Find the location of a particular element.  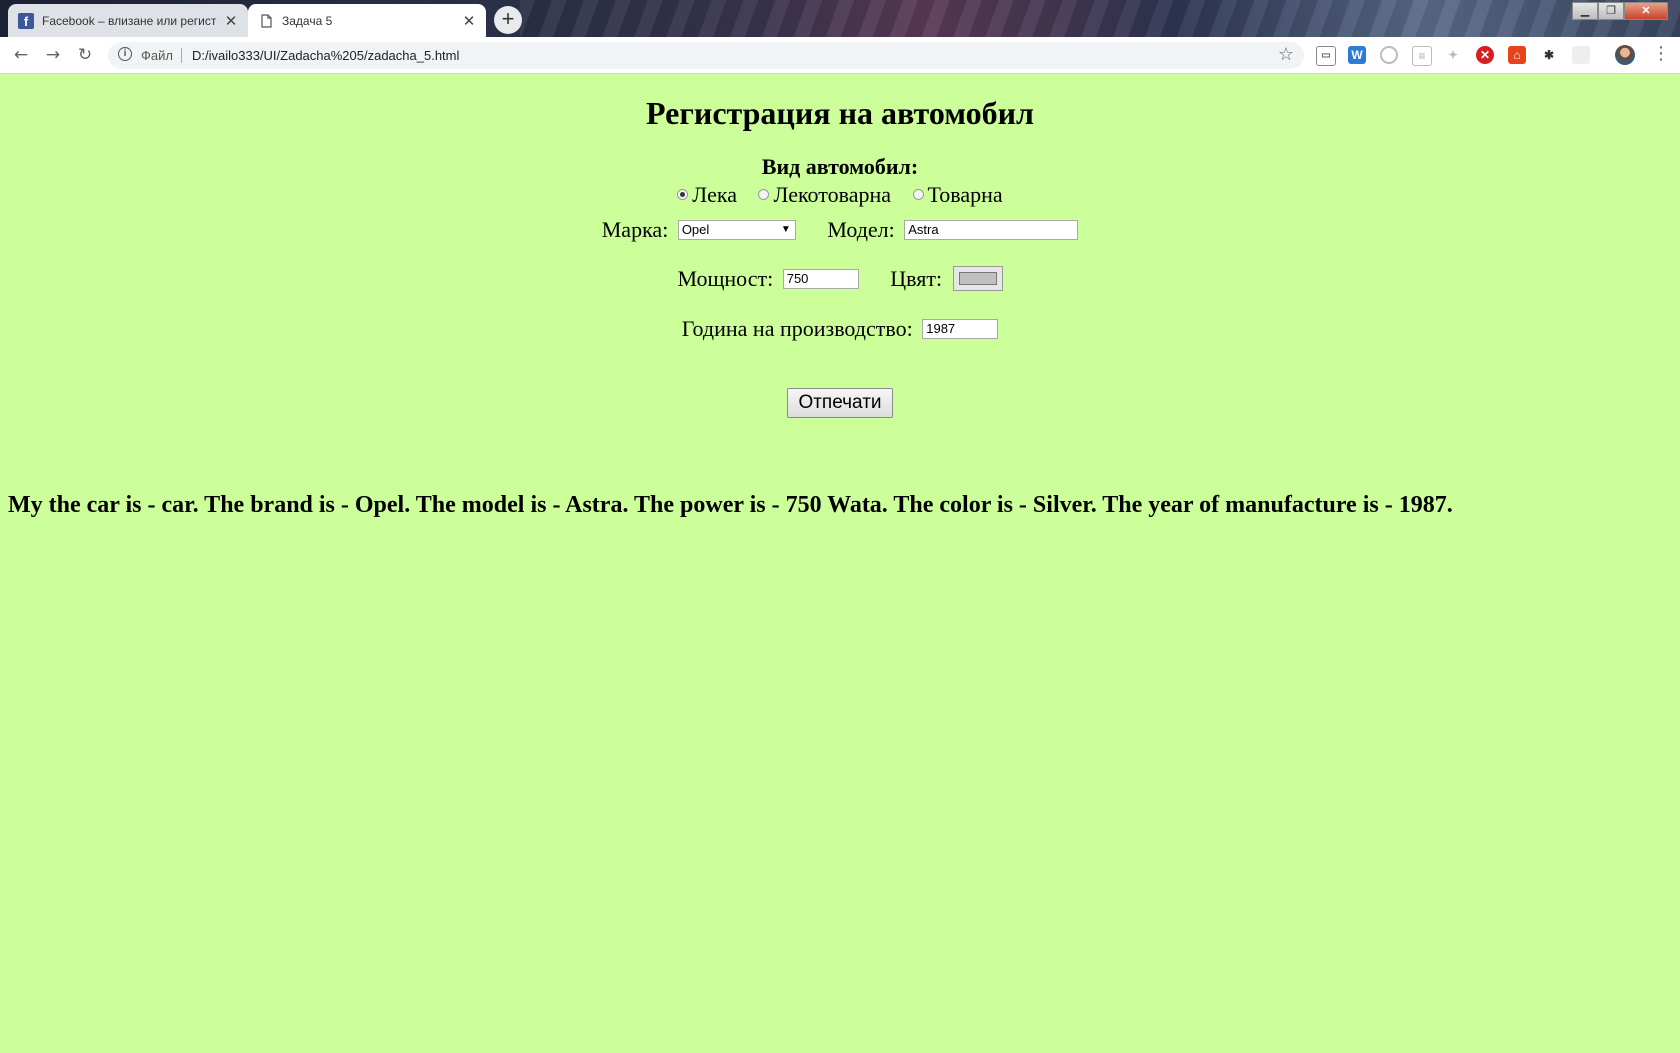

vehicle-type-group: Лека Лекотоварна Товарна is located at coordinates (840, 194).